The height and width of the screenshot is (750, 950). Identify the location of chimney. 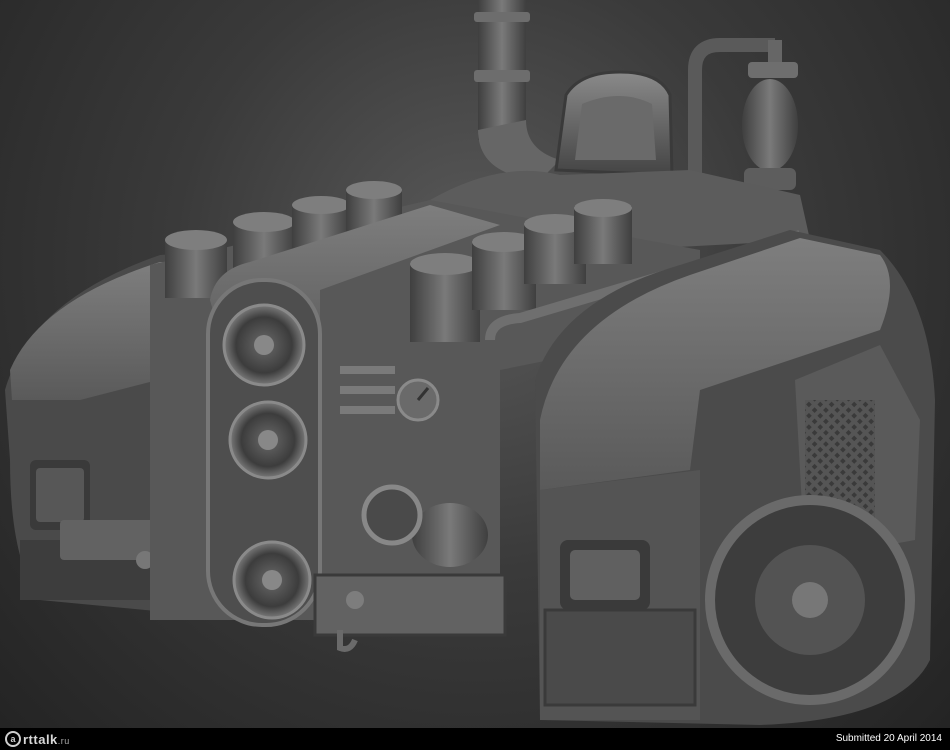
(517, 90).